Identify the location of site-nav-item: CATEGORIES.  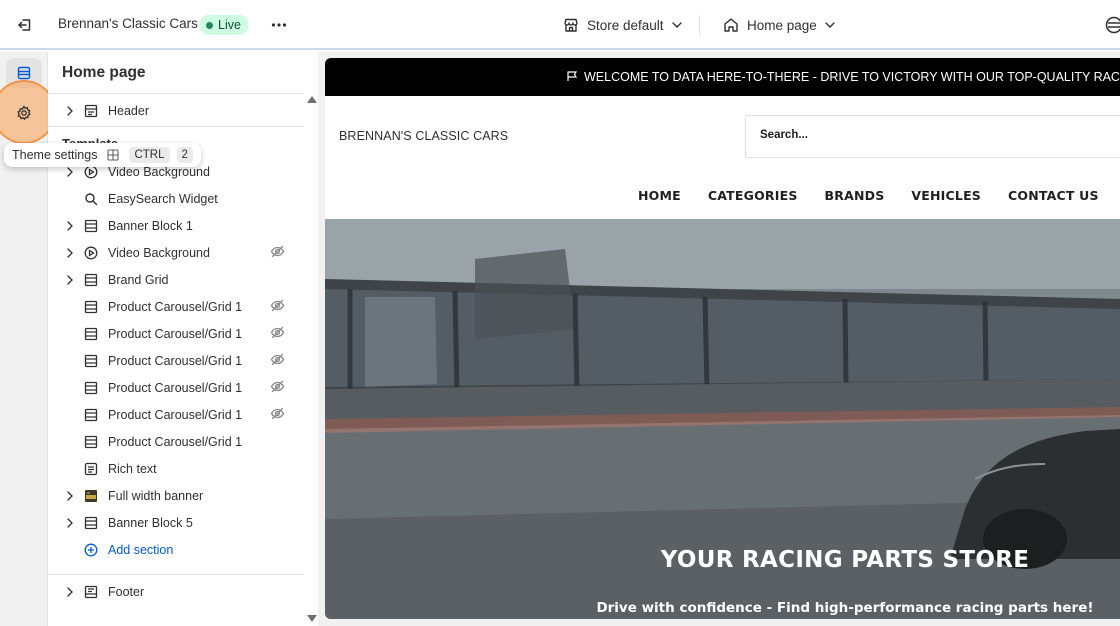
(753, 195).